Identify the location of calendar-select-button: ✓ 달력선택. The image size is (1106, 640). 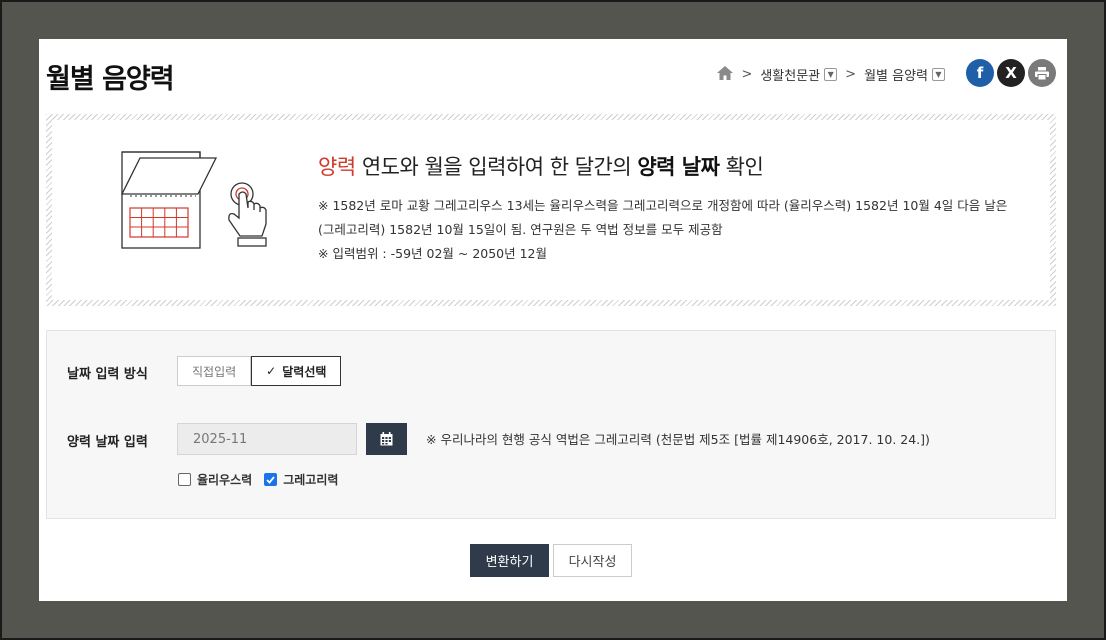
(296, 371).